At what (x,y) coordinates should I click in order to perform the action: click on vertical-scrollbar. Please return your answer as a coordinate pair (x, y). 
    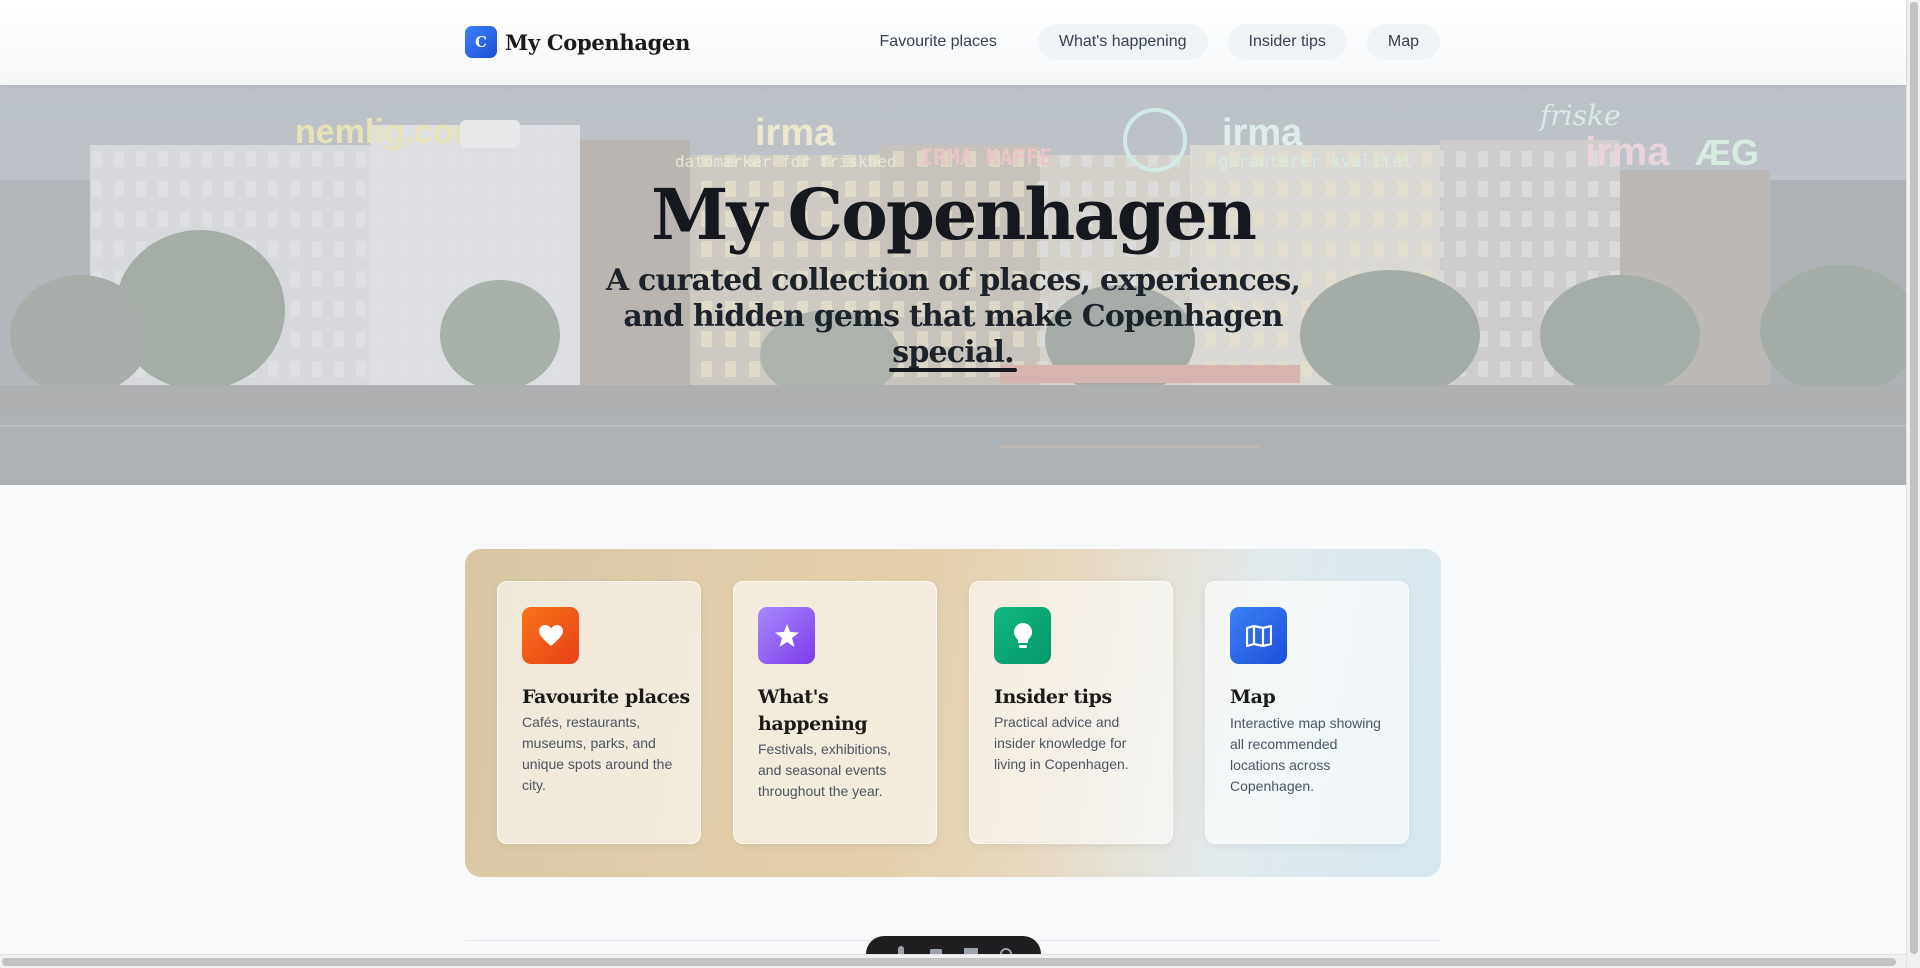
    Looking at the image, I should click on (1913, 484).